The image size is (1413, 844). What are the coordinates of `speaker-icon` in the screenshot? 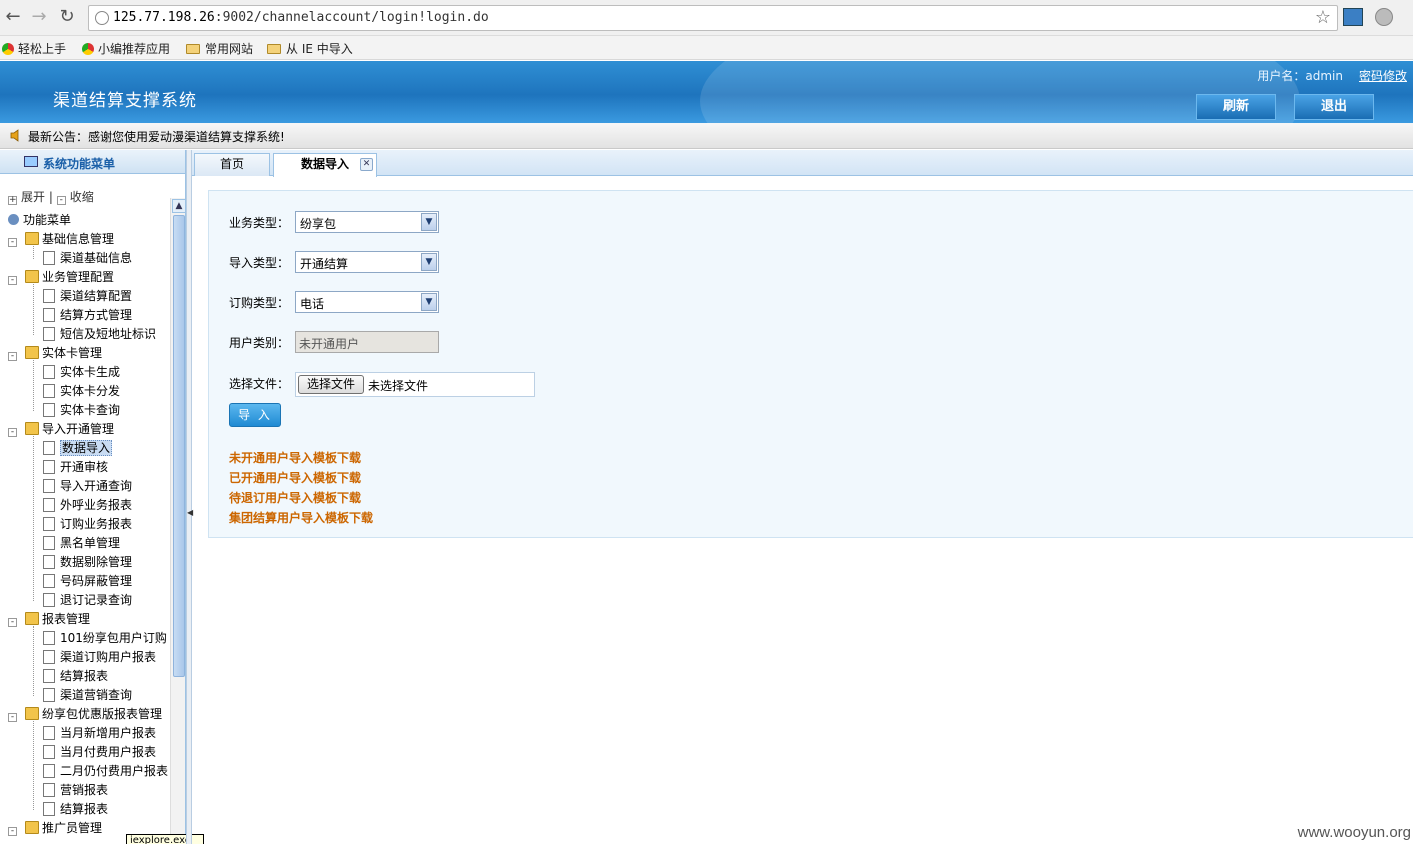 It's located at (14, 135).